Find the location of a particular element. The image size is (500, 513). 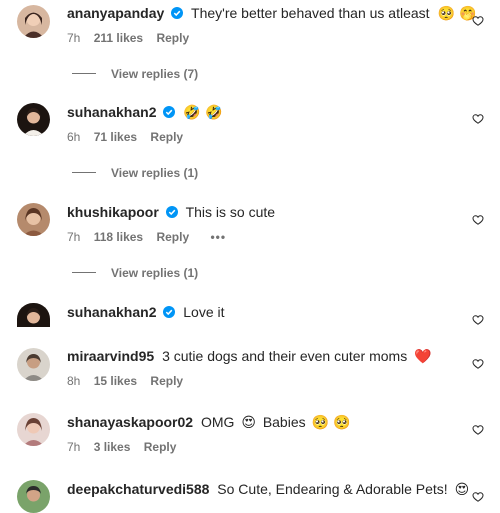

comment-username: khushikapoor is located at coordinates (113, 212).